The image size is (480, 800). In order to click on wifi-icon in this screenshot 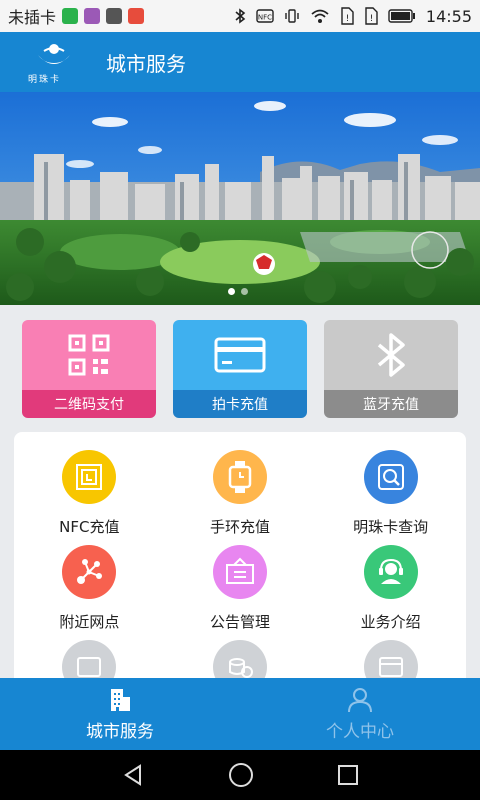, I will do `click(320, 16)`.